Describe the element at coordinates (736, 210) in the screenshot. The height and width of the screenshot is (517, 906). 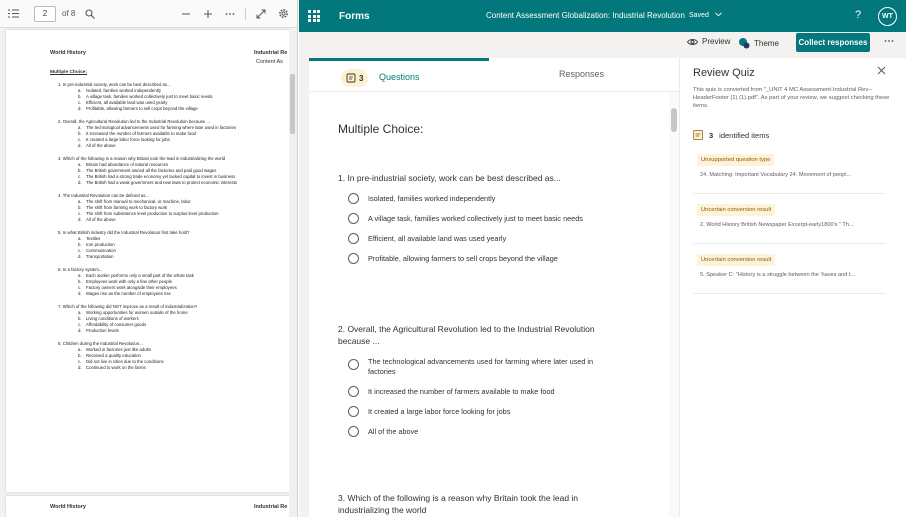
I see `issue-tag: Uncertain conversion result` at that location.